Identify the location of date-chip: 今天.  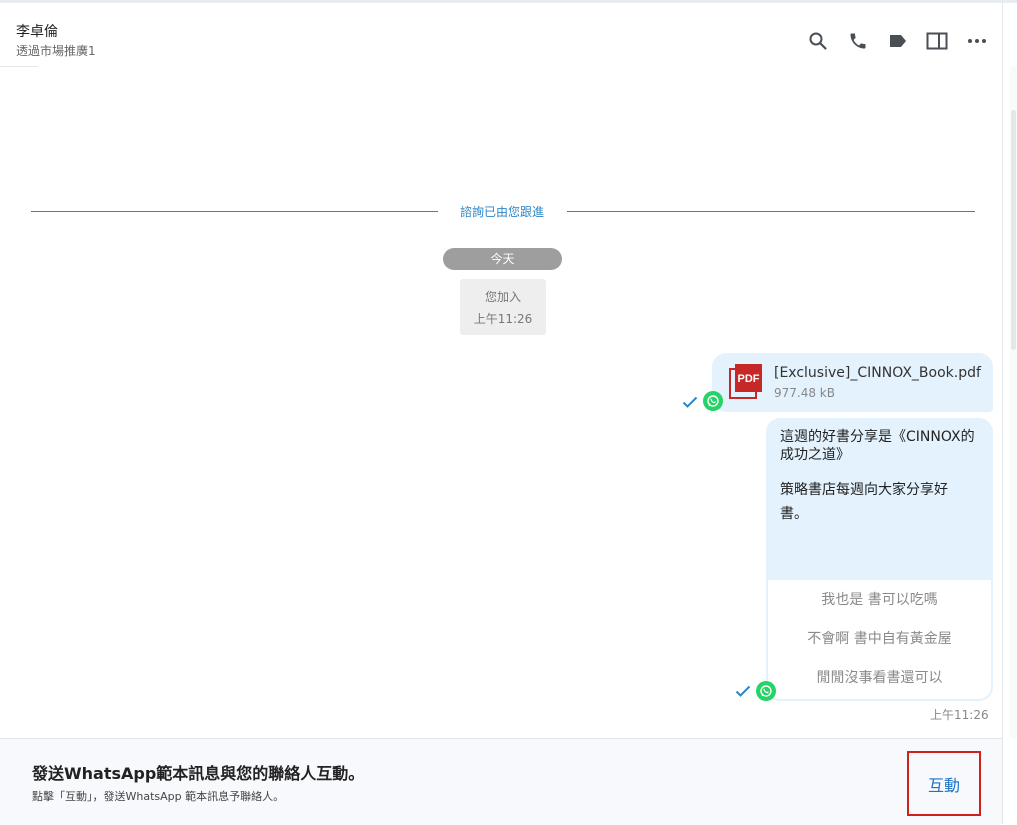
(502, 259).